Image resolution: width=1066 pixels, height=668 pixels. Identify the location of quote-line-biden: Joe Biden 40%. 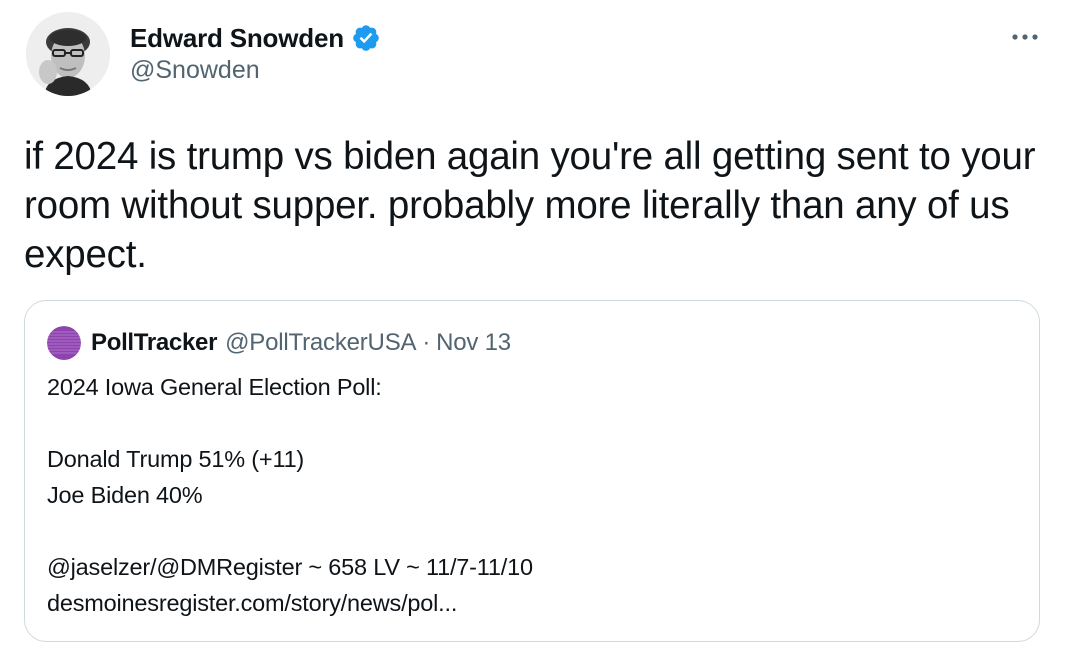
(125, 495).